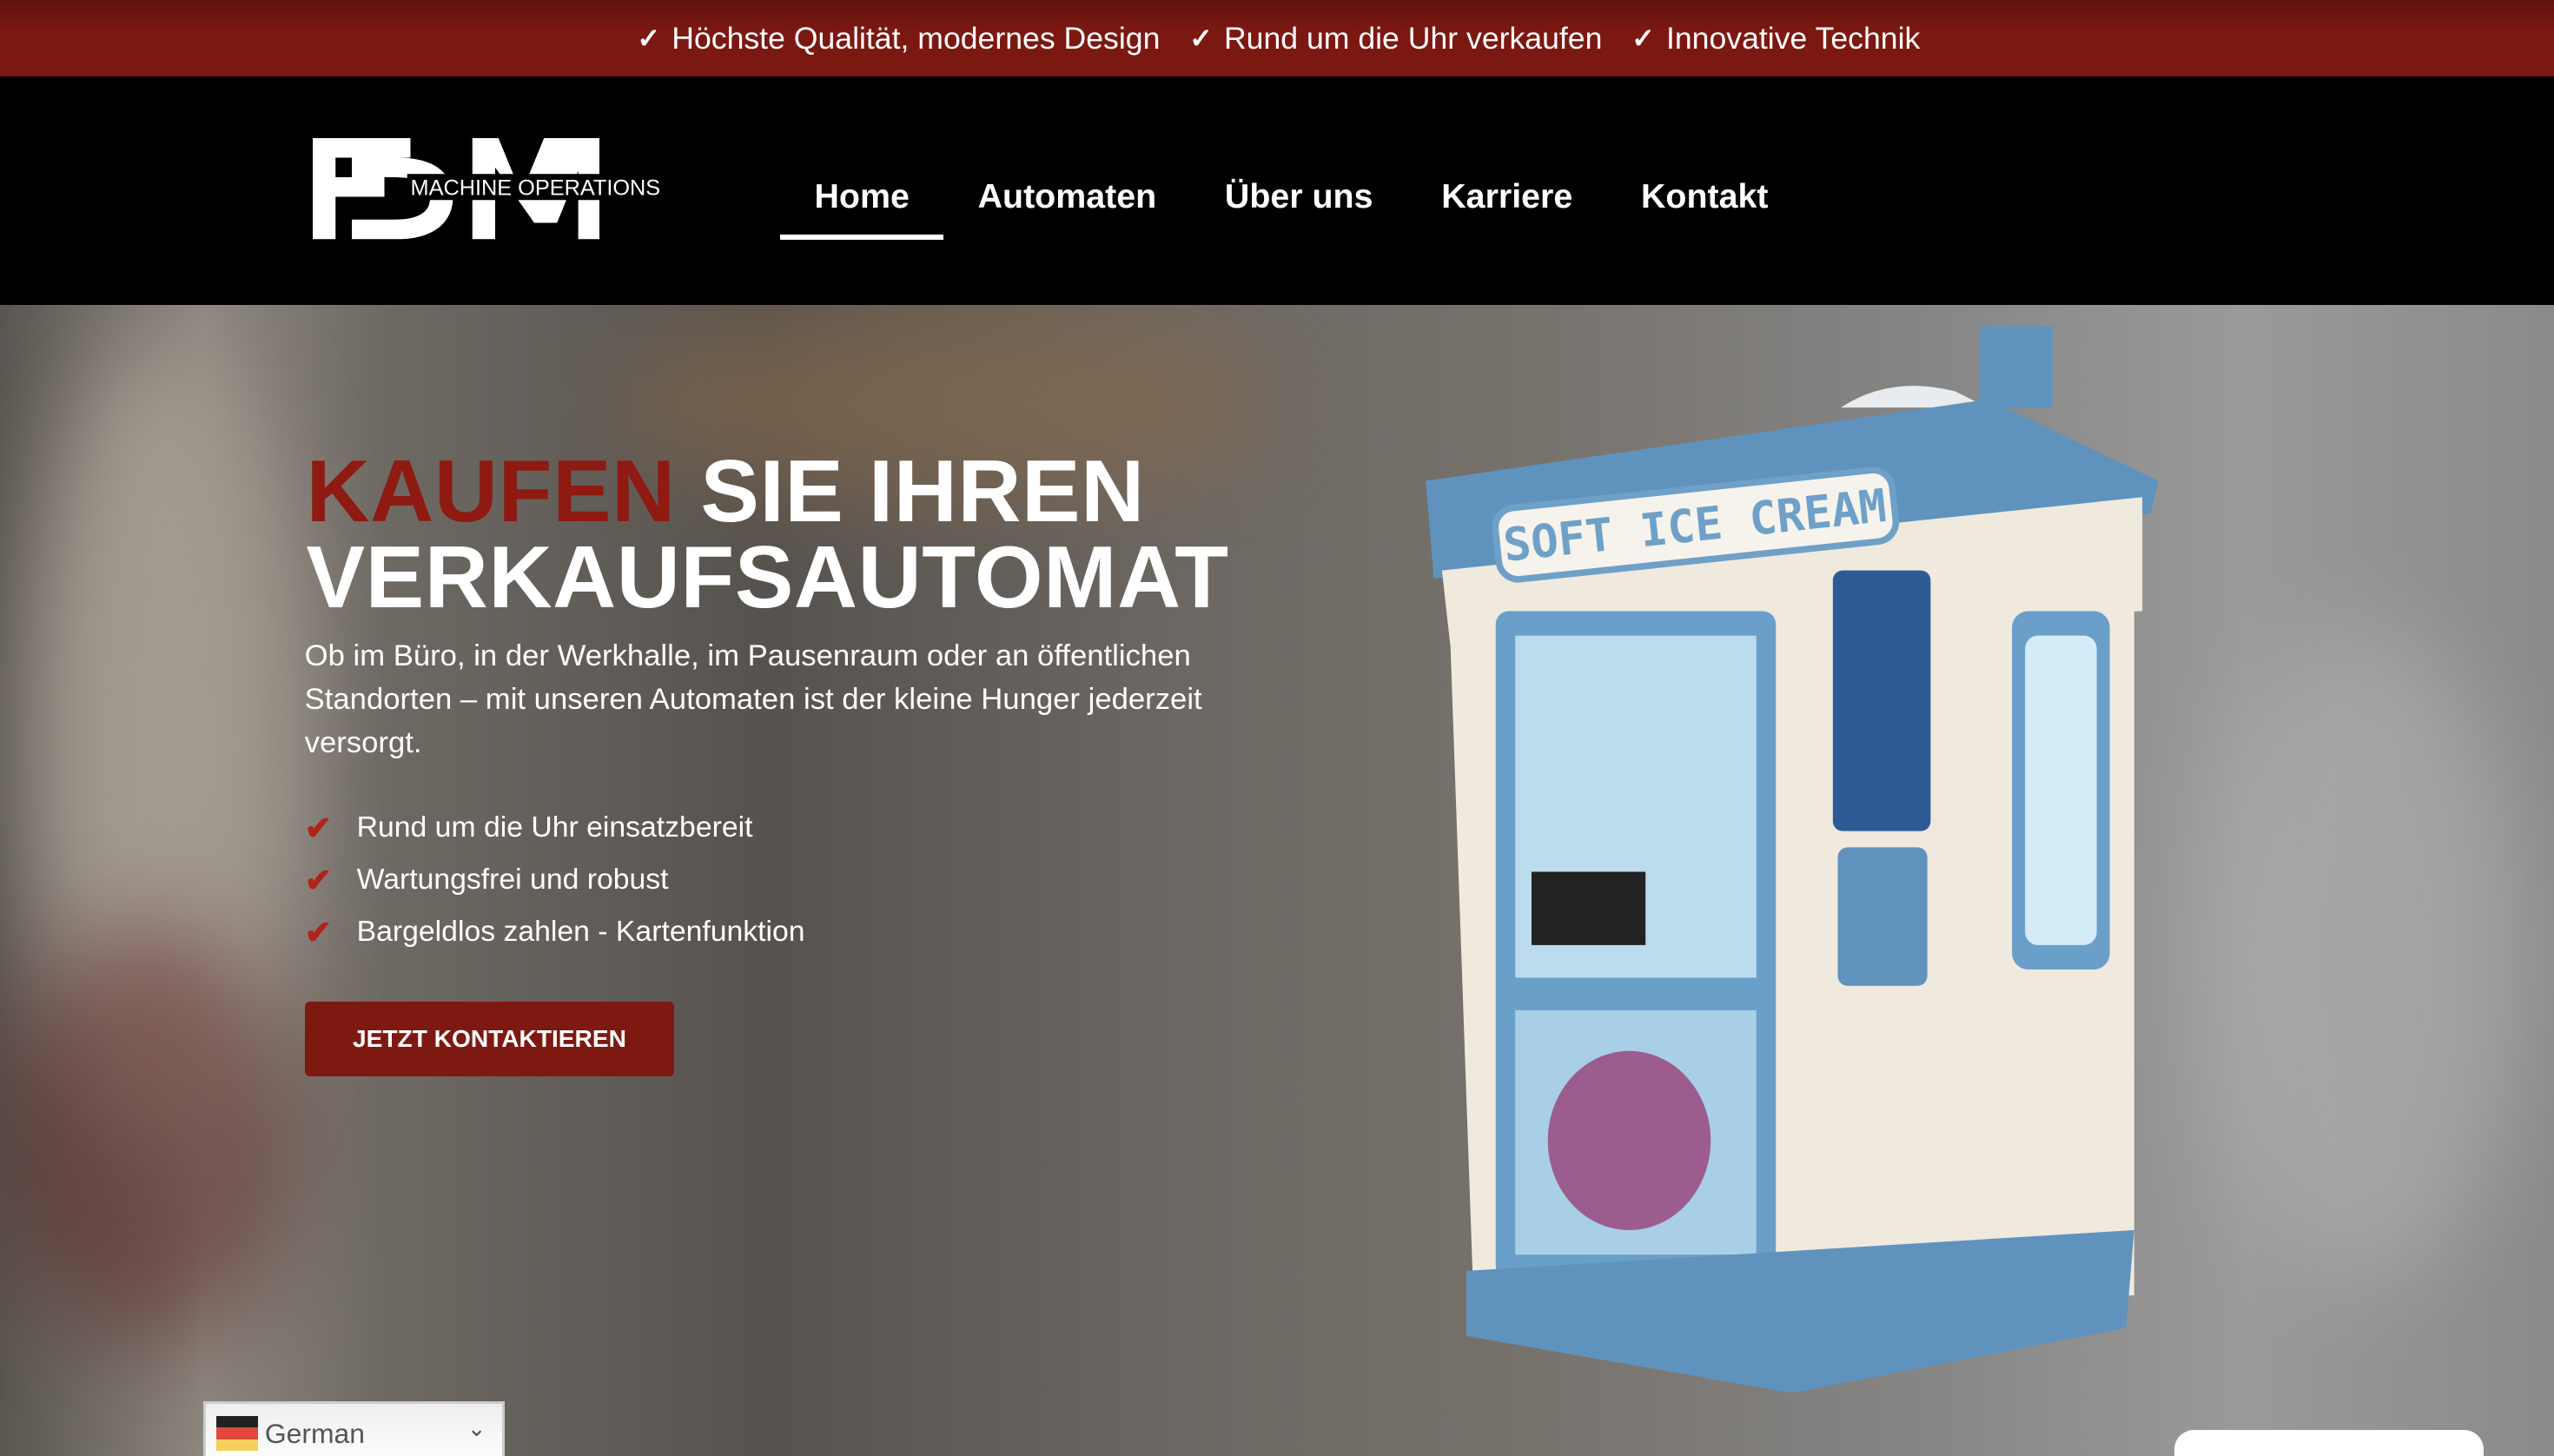  Describe the element at coordinates (1413, 38) in the screenshot. I see `announcement-text: Rund um die Uhr verkaufen` at that location.